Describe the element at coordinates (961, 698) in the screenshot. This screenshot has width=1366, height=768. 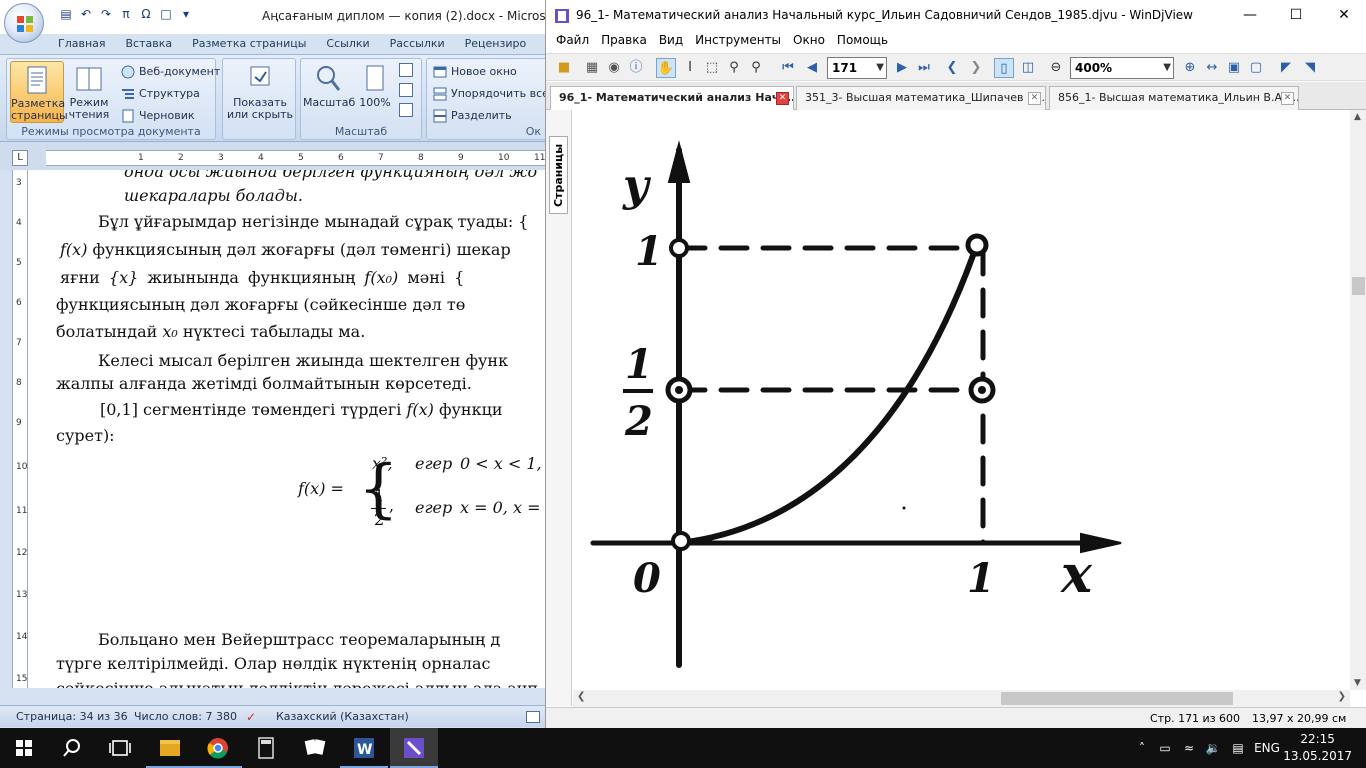
I see `horizontal-scrollbar: ❮ ❯` at that location.